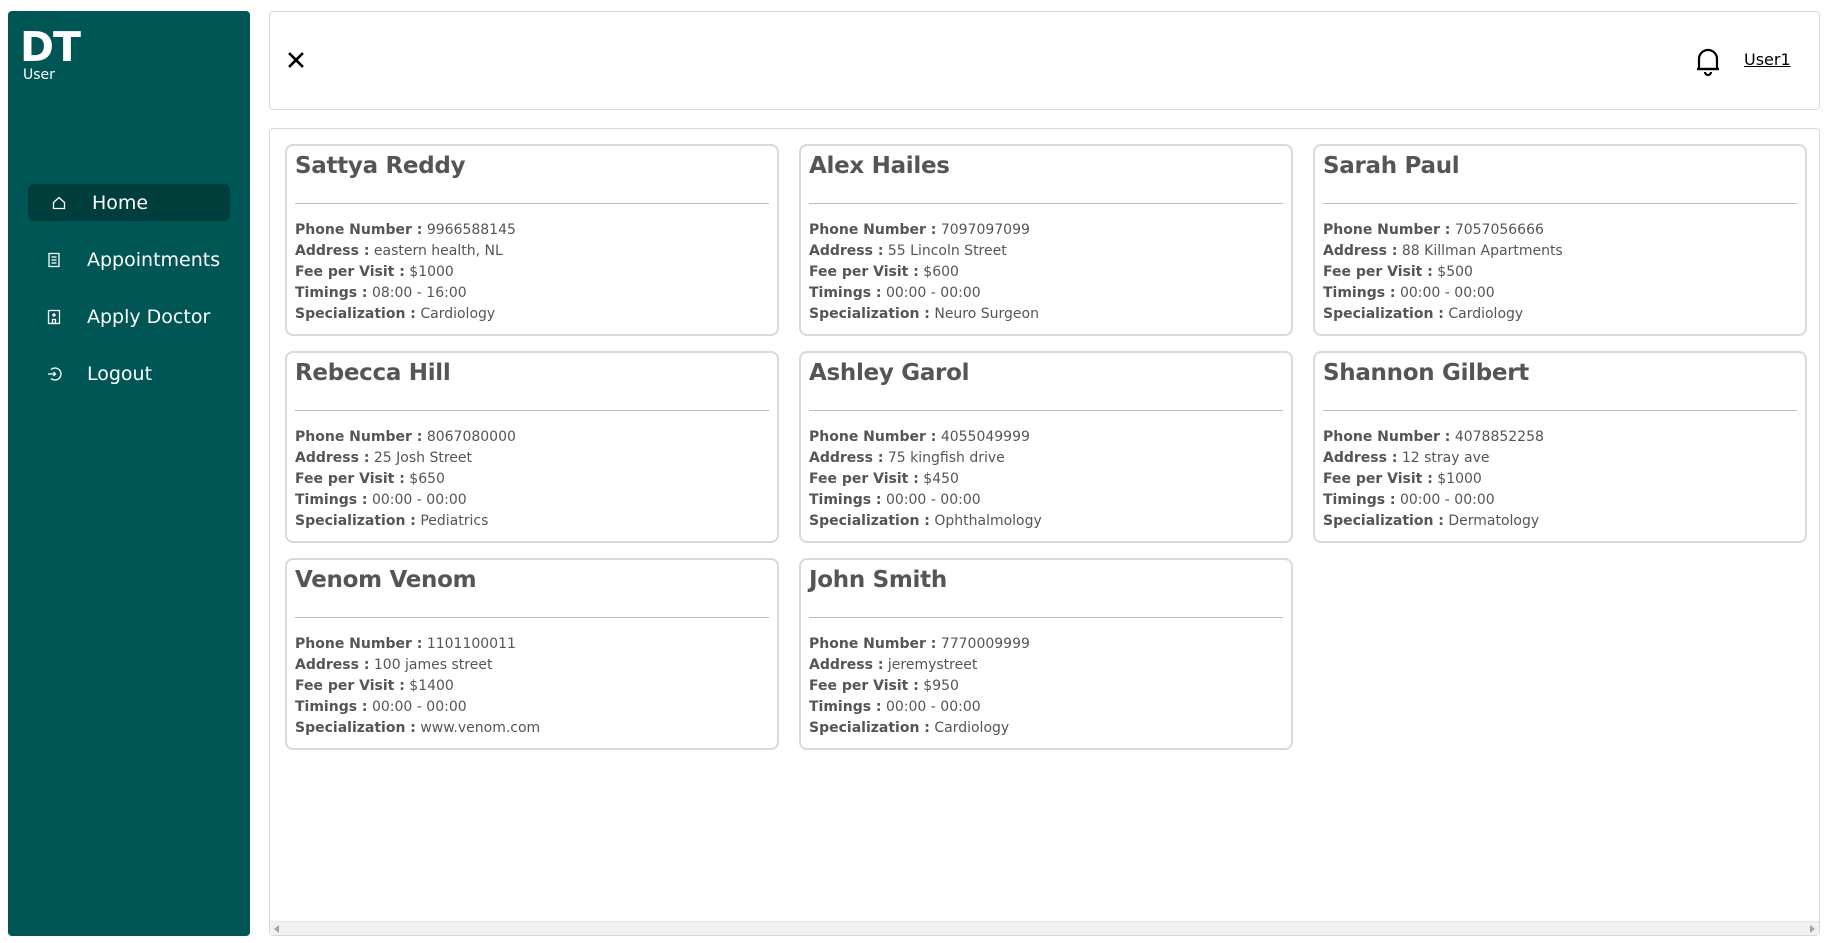 This screenshot has height=943, width=1827. Describe the element at coordinates (296, 60) in the screenshot. I see `close-icon` at that location.